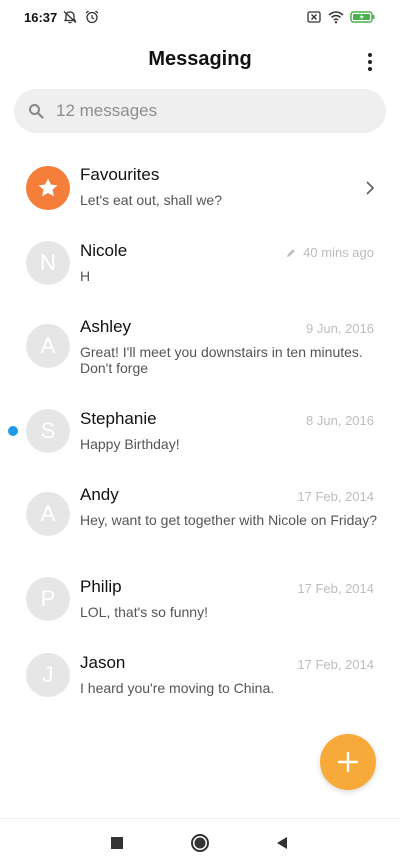 The height and width of the screenshot is (866, 400). What do you see at coordinates (291, 252) in the screenshot?
I see `pencil-draft-icon` at bounding box center [291, 252].